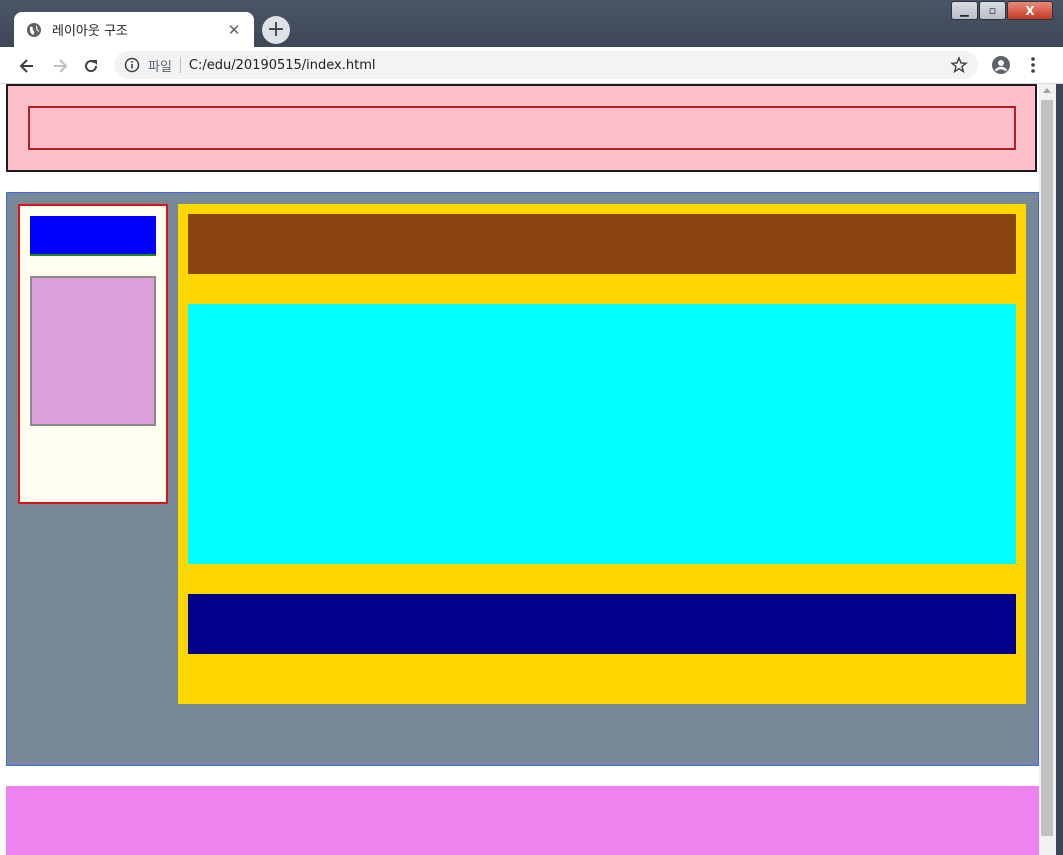 Image resolution: width=1063 pixels, height=855 pixels. What do you see at coordinates (134, 29) in the screenshot?
I see `browser-tab: 레이아웃 구조 ✕` at bounding box center [134, 29].